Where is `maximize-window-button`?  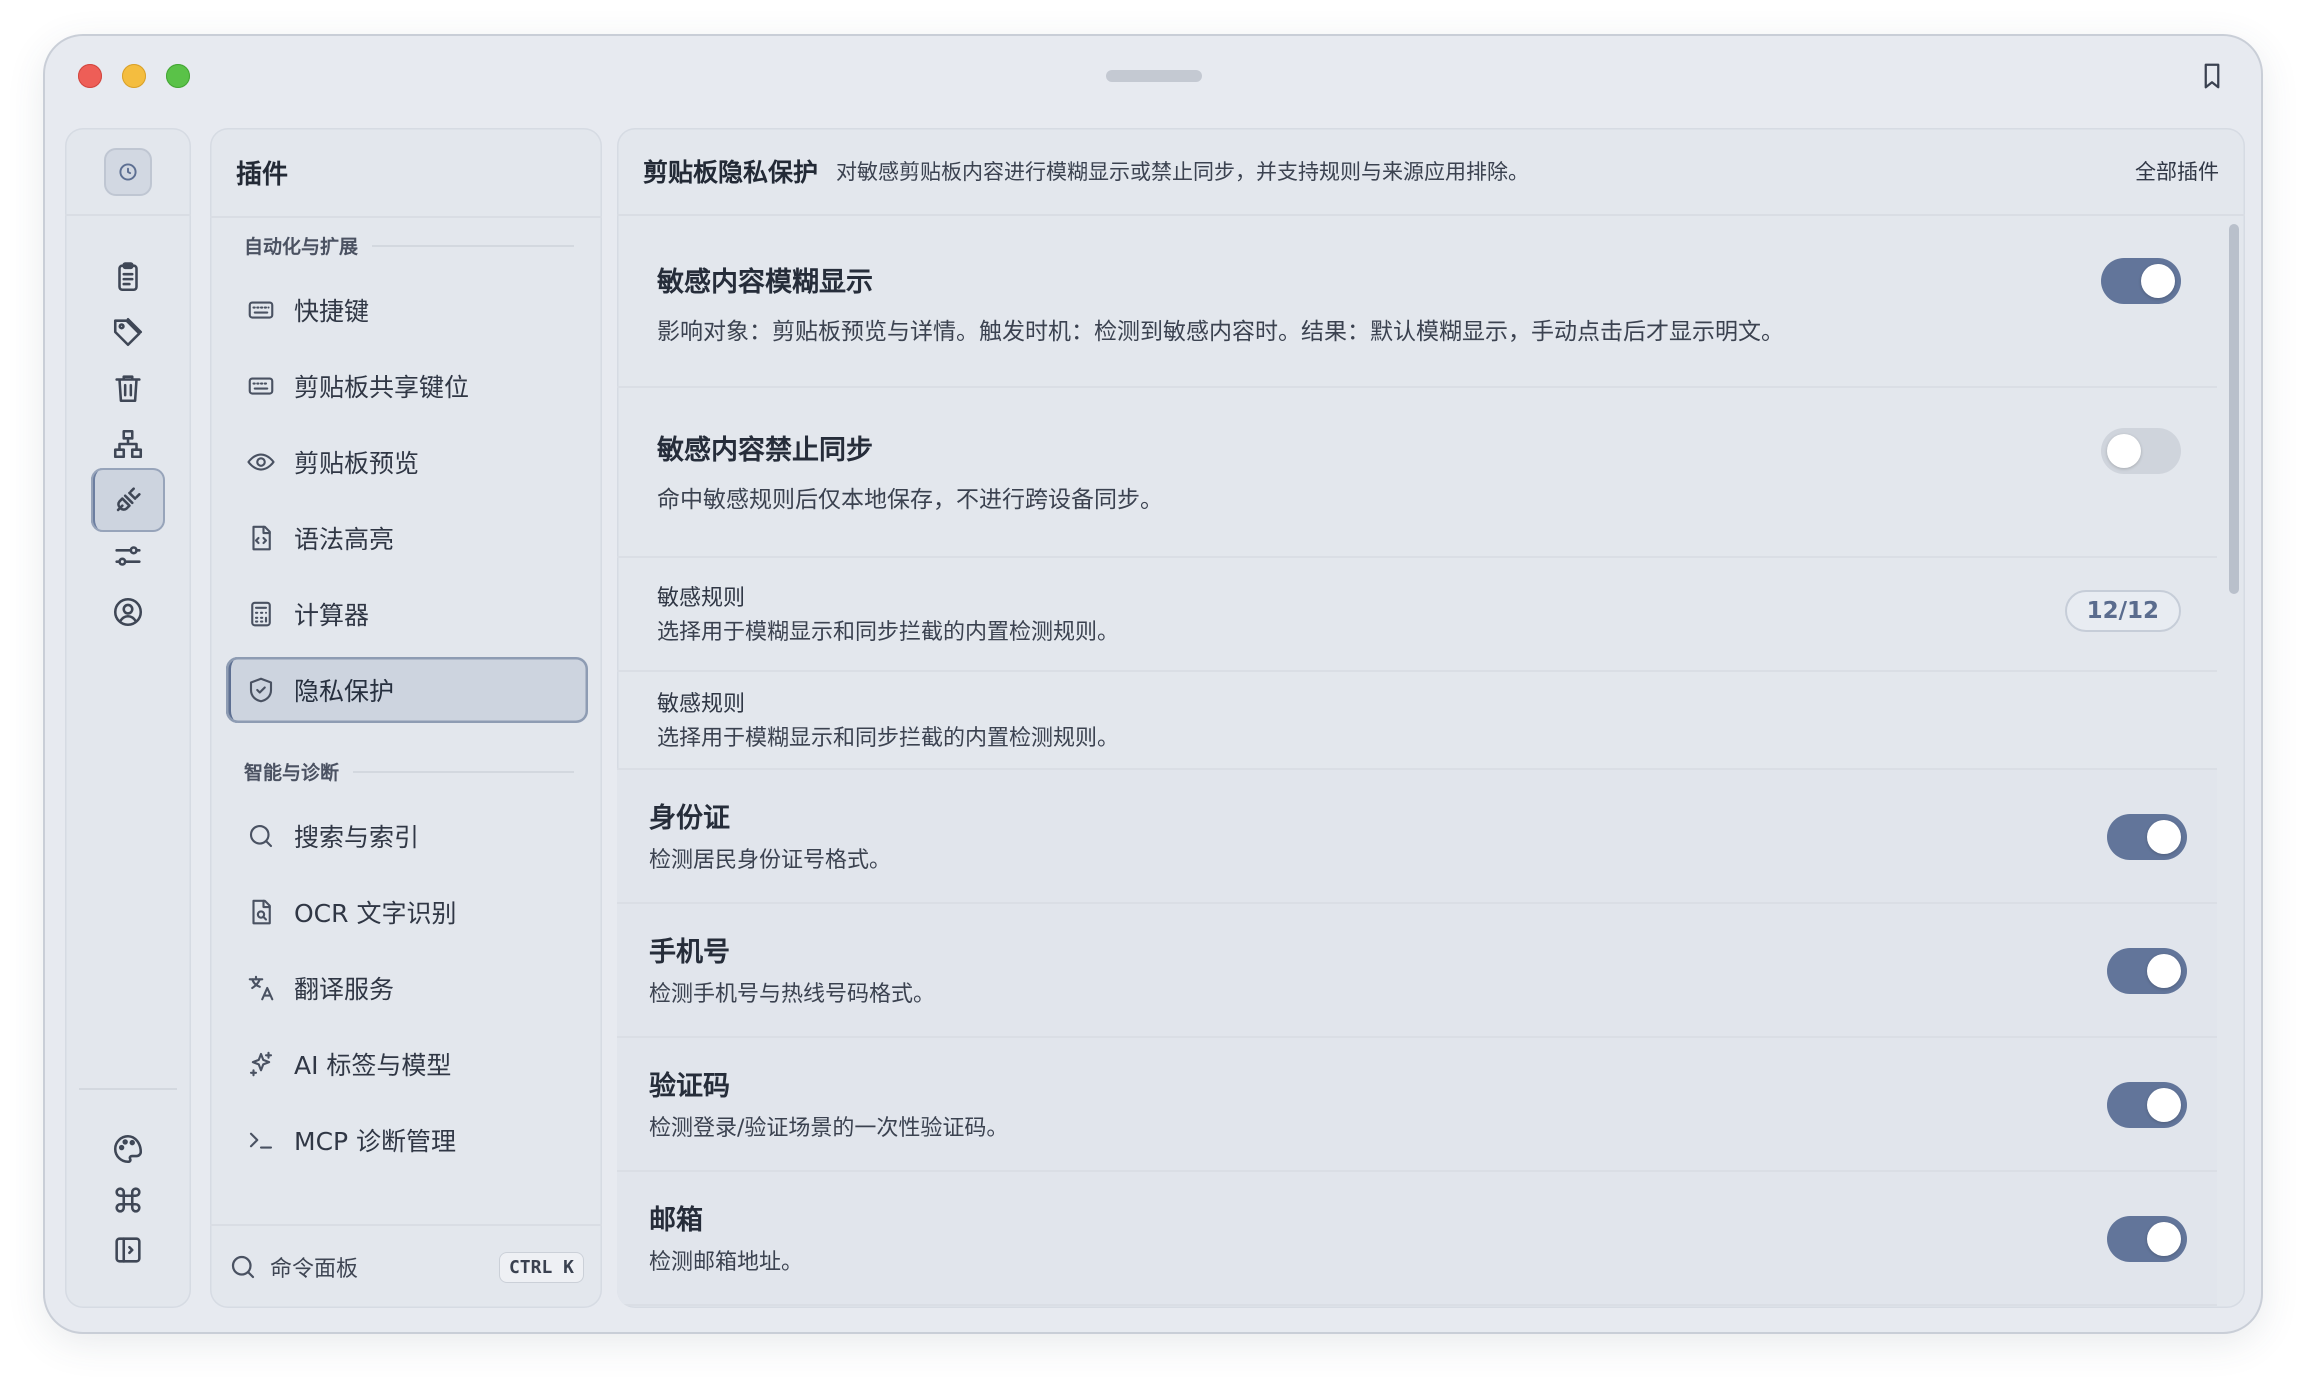
maximize-window-button is located at coordinates (178, 76).